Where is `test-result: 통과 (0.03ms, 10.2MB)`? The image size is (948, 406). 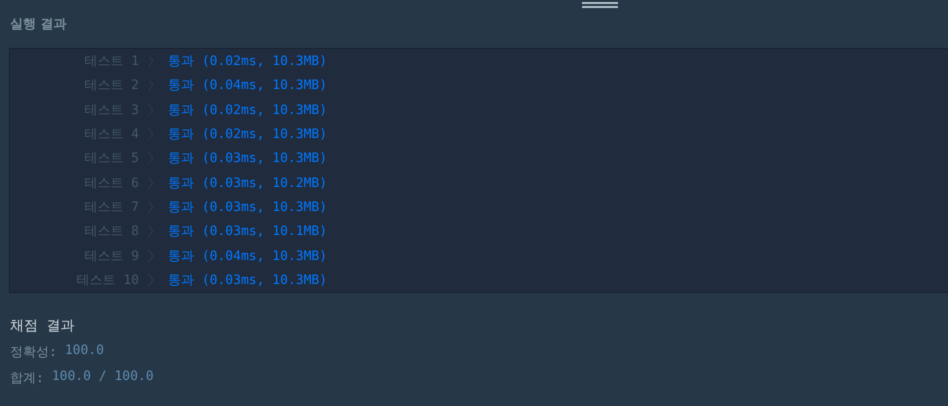 test-result: 통과 (0.03ms, 10.2MB) is located at coordinates (248, 183).